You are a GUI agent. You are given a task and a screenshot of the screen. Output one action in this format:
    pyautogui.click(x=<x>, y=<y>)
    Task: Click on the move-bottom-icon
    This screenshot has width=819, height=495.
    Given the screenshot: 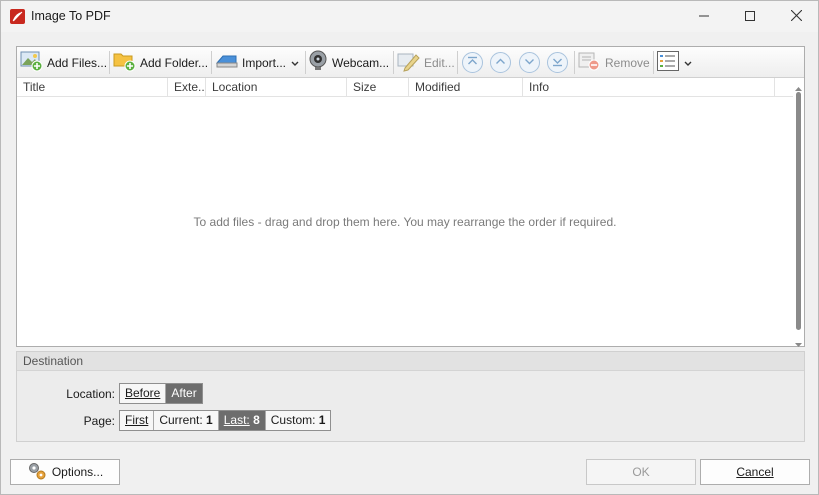 What is the action you would take?
    pyautogui.click(x=557, y=63)
    